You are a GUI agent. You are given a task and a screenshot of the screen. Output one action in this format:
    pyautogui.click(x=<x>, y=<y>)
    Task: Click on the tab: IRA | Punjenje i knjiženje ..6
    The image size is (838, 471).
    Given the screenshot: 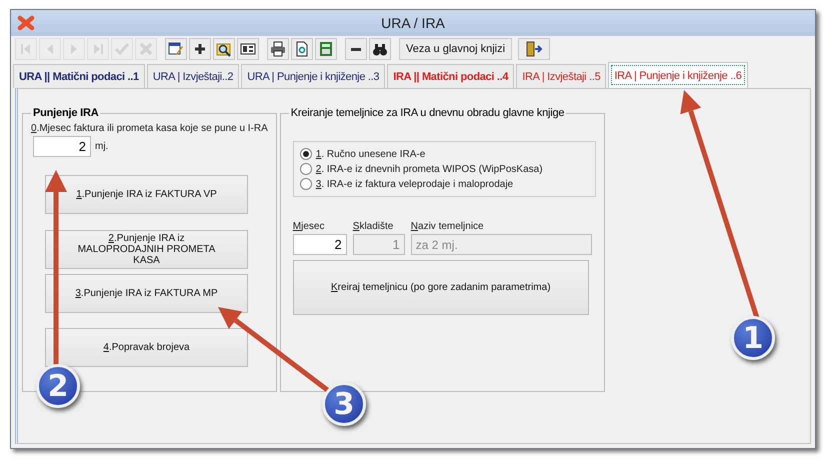 What is the action you would take?
    pyautogui.click(x=678, y=75)
    